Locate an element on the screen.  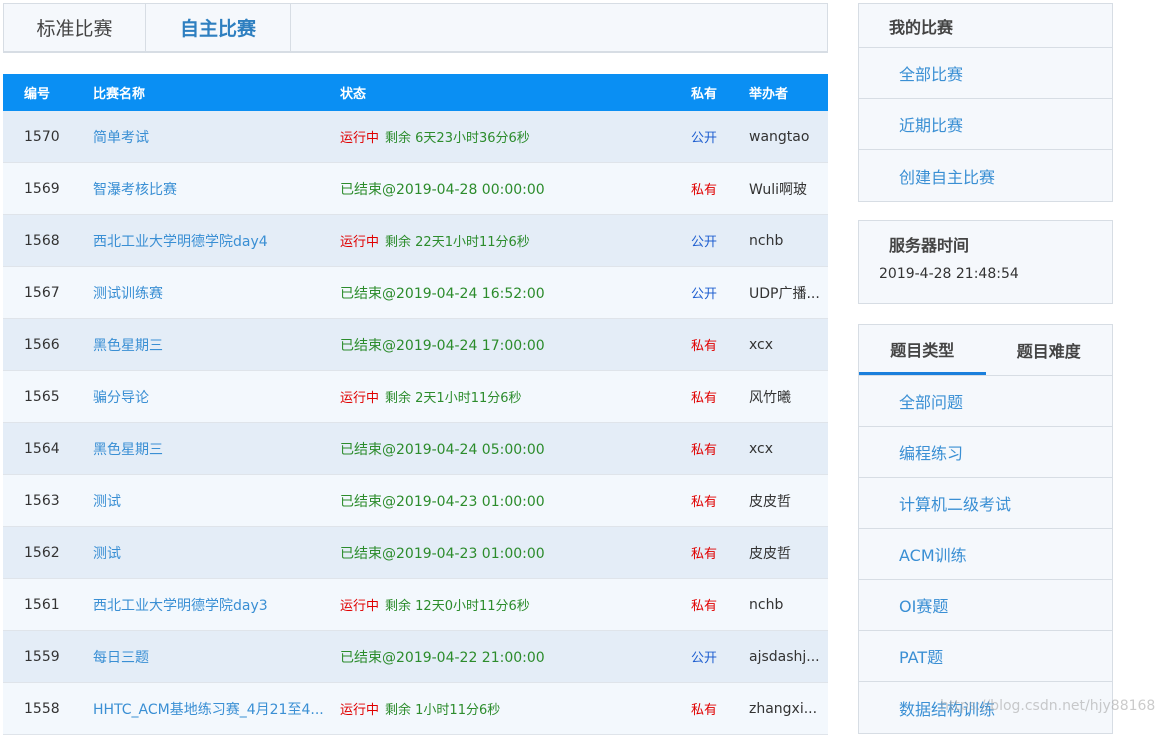
server-time-panel: 服务器时间 2019-4-28 21:48:54 is located at coordinates (985, 262).